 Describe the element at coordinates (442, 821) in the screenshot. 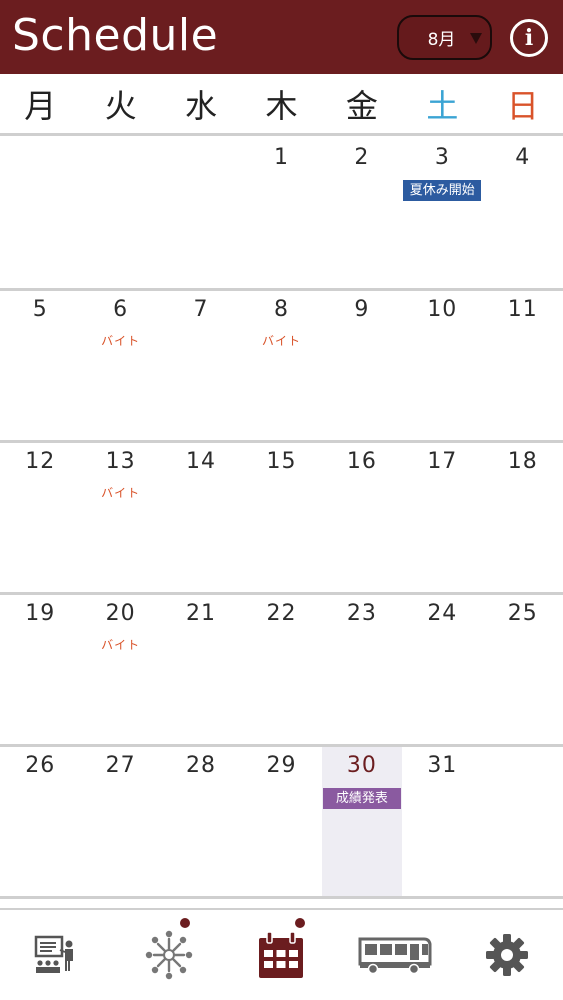

I see `day-cell-31: 31` at that location.